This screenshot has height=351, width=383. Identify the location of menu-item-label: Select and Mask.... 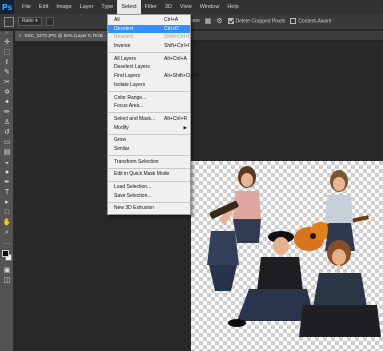
(135, 118).